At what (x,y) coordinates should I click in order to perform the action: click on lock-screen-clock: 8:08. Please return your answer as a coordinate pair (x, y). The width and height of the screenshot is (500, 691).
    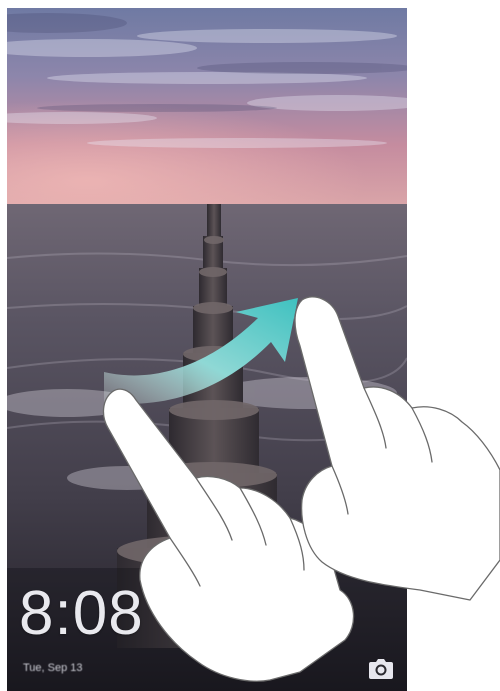
    Looking at the image, I should click on (81, 613).